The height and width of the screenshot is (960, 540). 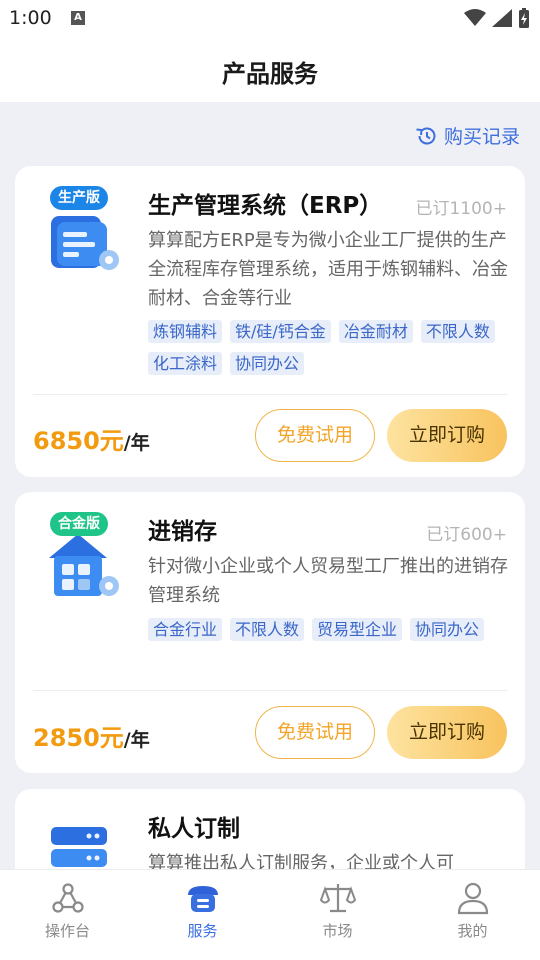 I want to click on product-title: 进销存, so click(x=182, y=532).